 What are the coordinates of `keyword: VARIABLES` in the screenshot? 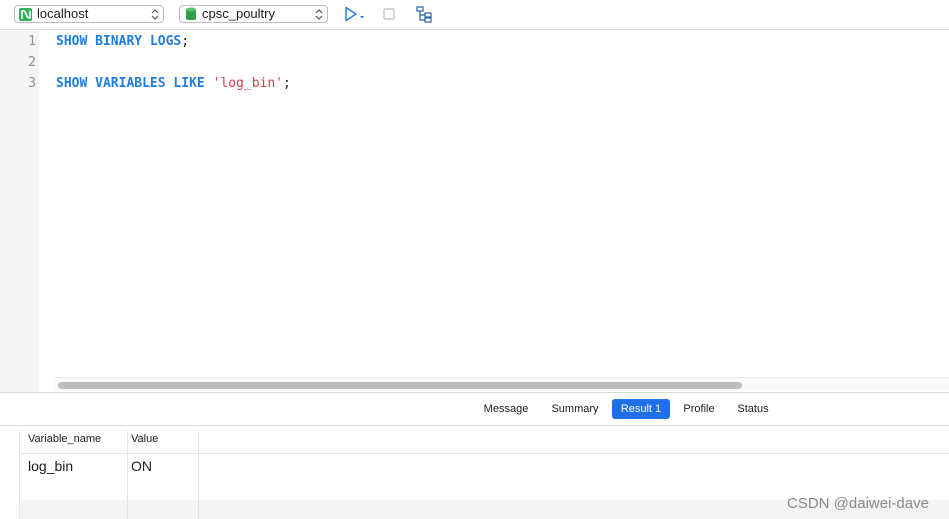 It's located at (130, 83).